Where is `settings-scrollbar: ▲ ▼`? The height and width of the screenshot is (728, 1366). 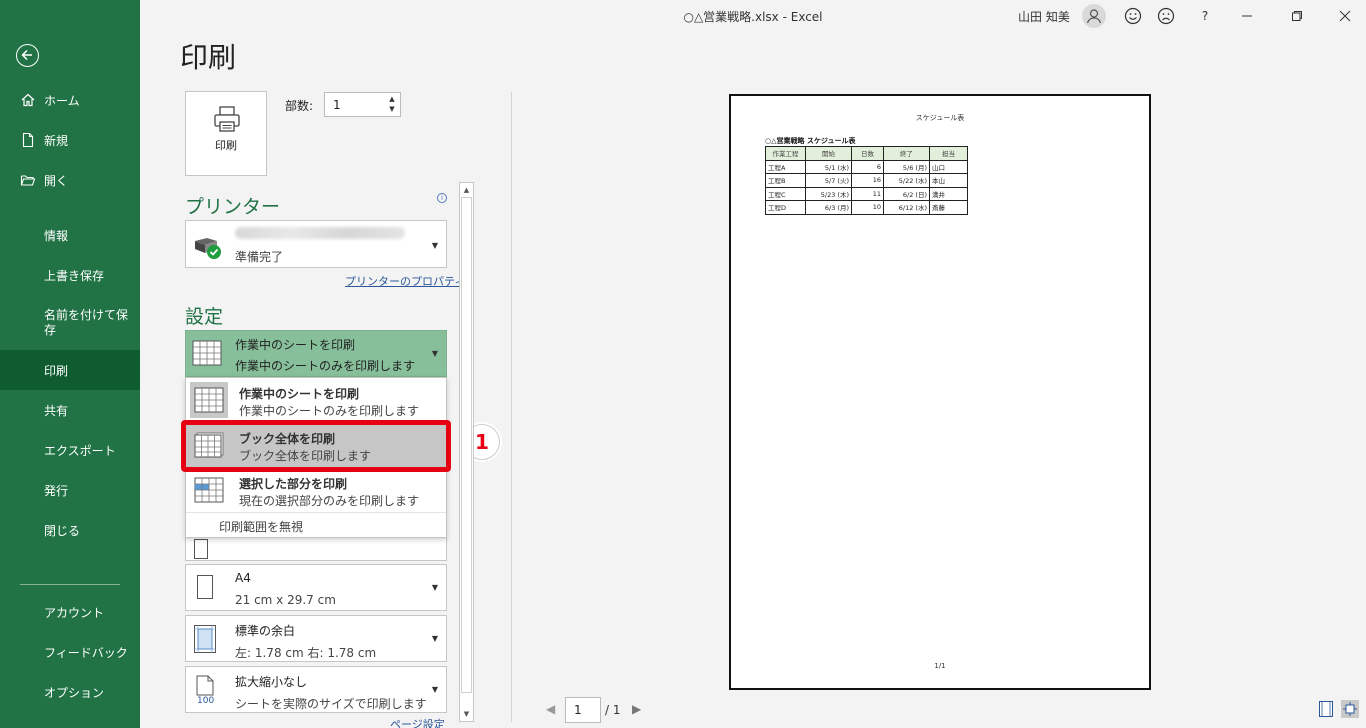
settings-scrollbar: ▲ ▼ is located at coordinates (466, 452).